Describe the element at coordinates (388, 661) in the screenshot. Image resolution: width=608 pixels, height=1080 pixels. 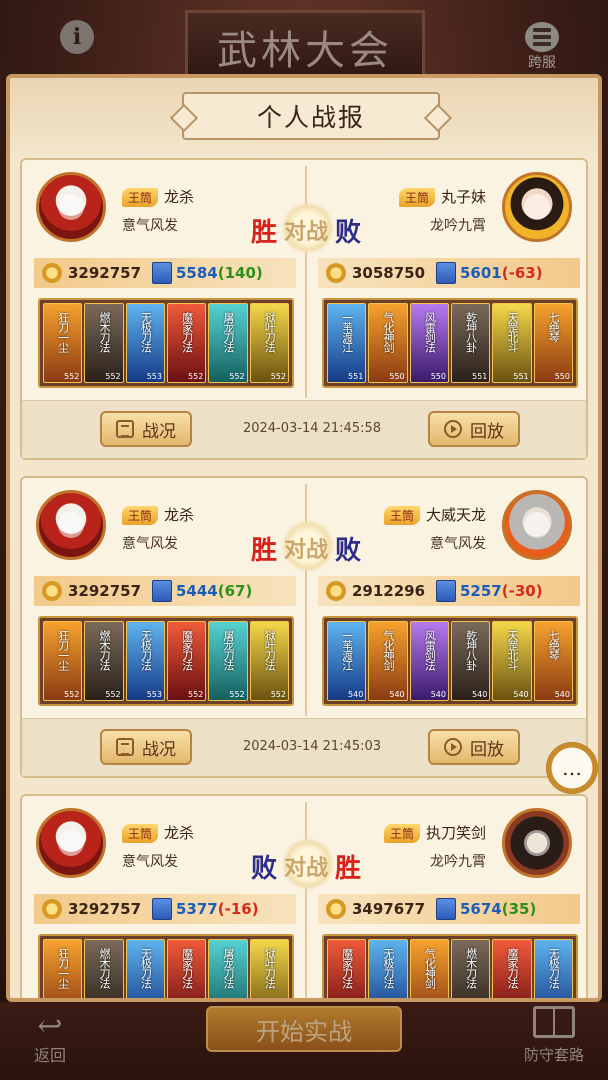
I see `hero-card: 气化神剑 540` at that location.